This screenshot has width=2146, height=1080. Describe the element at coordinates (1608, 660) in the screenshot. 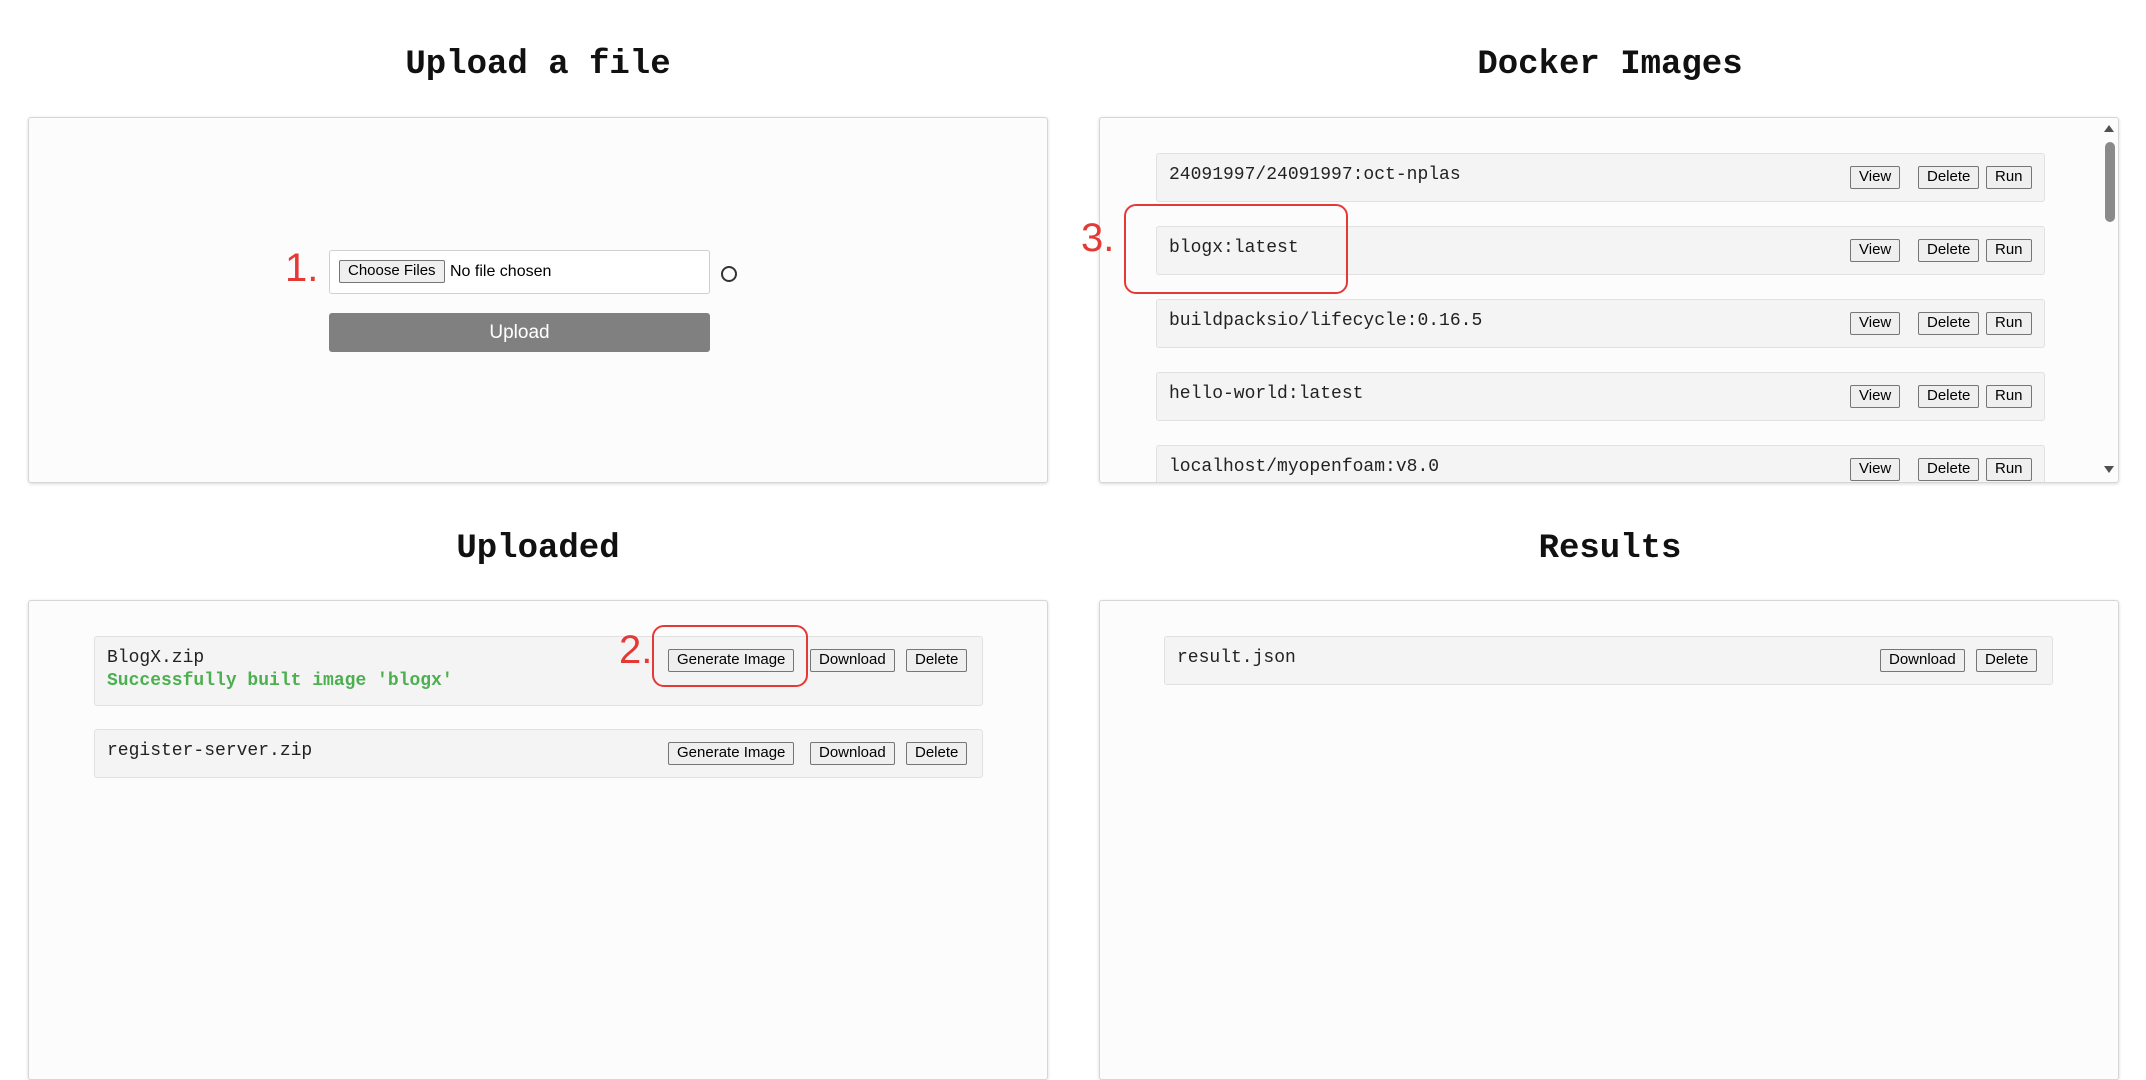

I see `result-file-row: result.json Download Delete` at that location.